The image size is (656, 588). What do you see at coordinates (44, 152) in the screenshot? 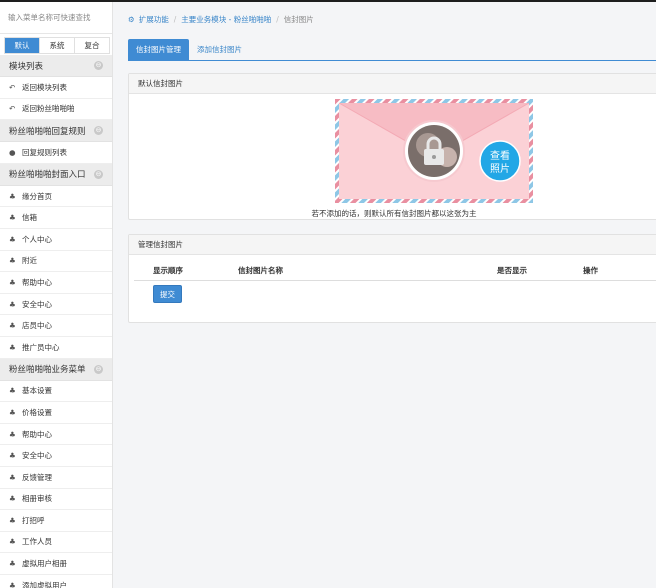
I see `menu-item-label: 回复规则列表` at bounding box center [44, 152].